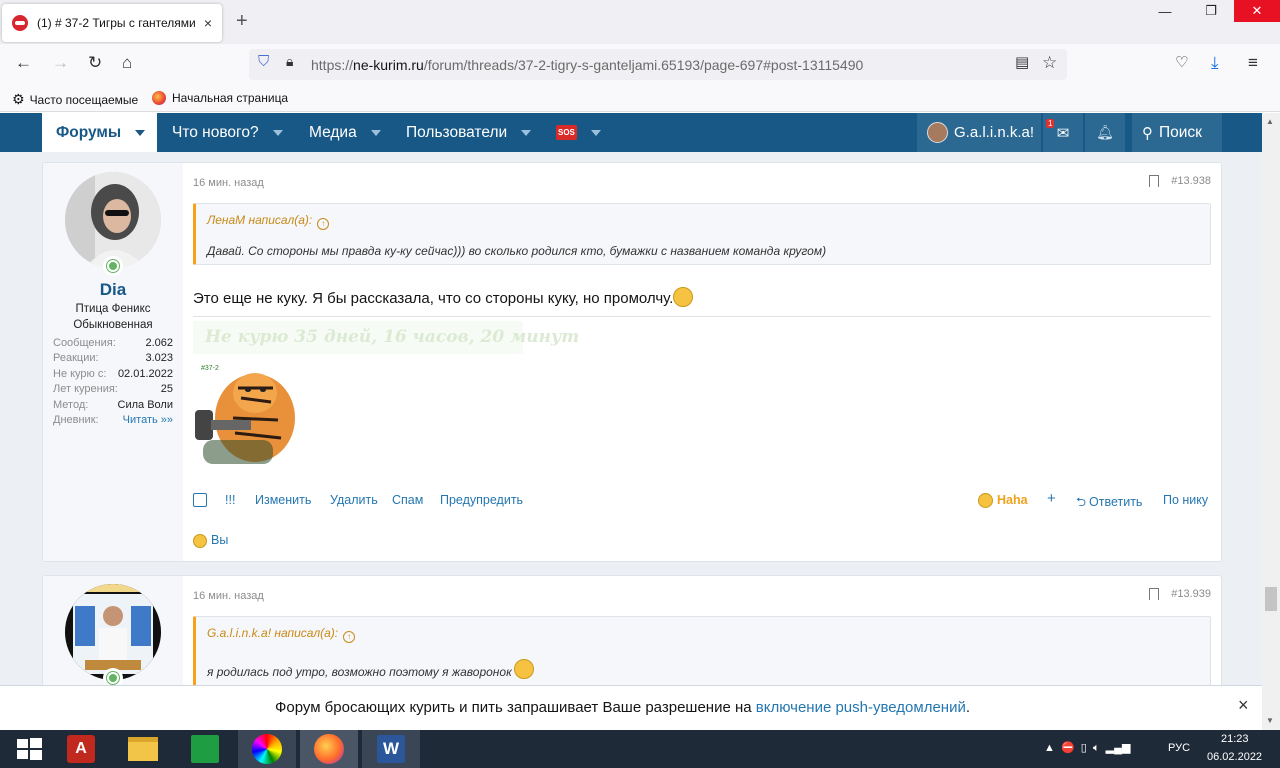  What do you see at coordinates (407, 500) in the screenshot?
I see `spam-button: Спам` at bounding box center [407, 500].